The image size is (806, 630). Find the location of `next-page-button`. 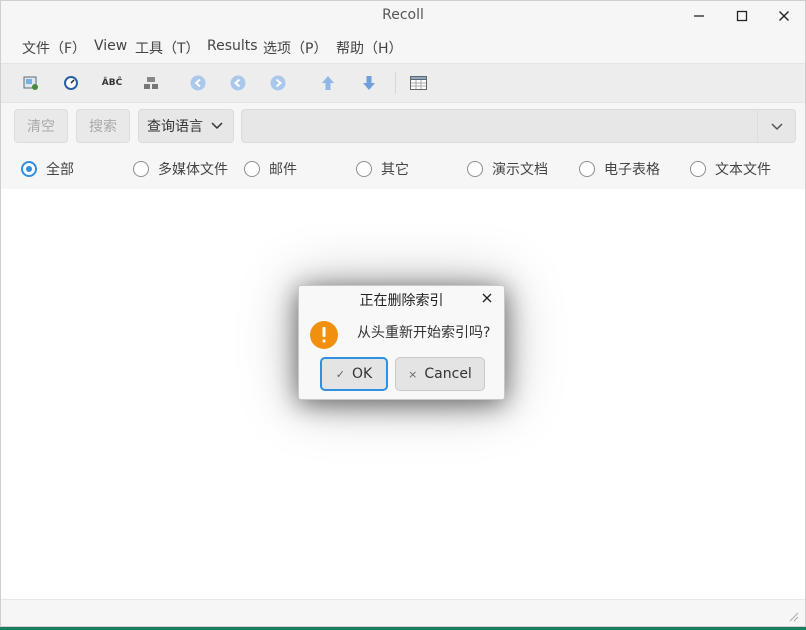

next-page-button is located at coordinates (278, 83).